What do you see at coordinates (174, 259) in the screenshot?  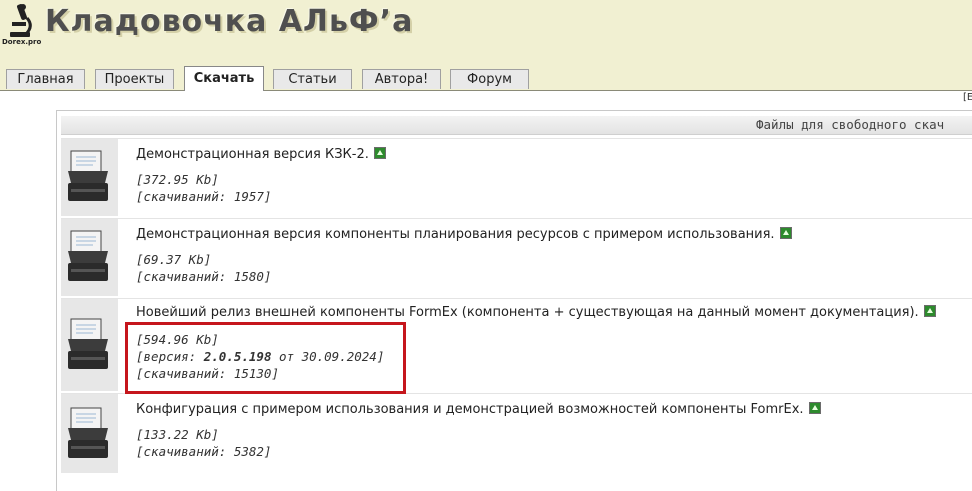 I see `file-size: [69.37 Kb]` at bounding box center [174, 259].